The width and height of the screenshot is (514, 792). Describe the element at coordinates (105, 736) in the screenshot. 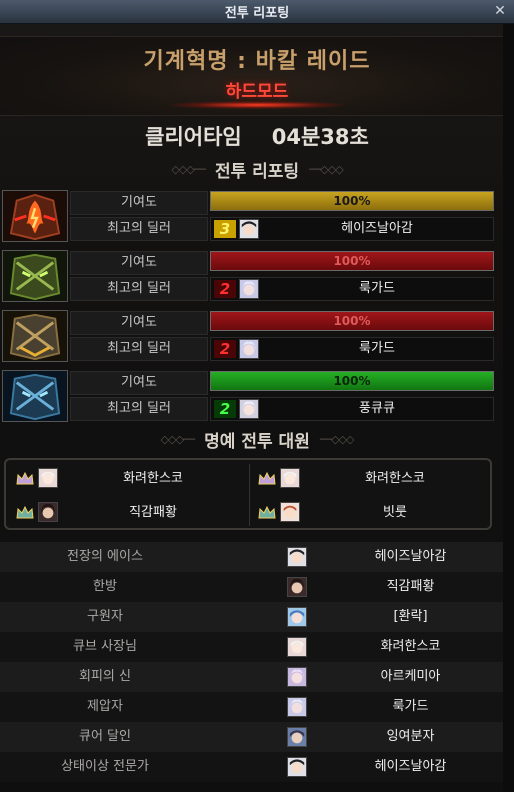

I see `award-title: 큐어 달인` at that location.